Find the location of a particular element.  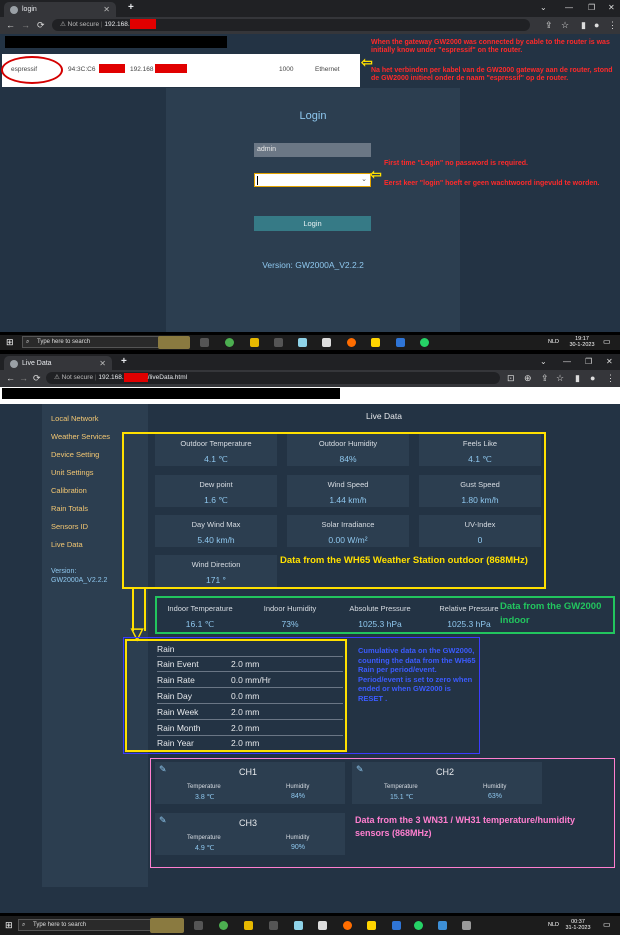

channel-card-ch1: ✎ CH1 Temperature Humidity 3.8 ℃ 84% is located at coordinates (250, 783).